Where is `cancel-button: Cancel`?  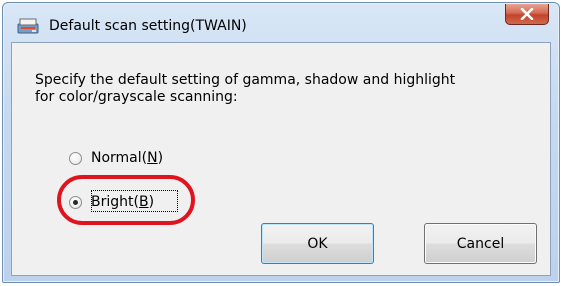 cancel-button: Cancel is located at coordinates (480, 243).